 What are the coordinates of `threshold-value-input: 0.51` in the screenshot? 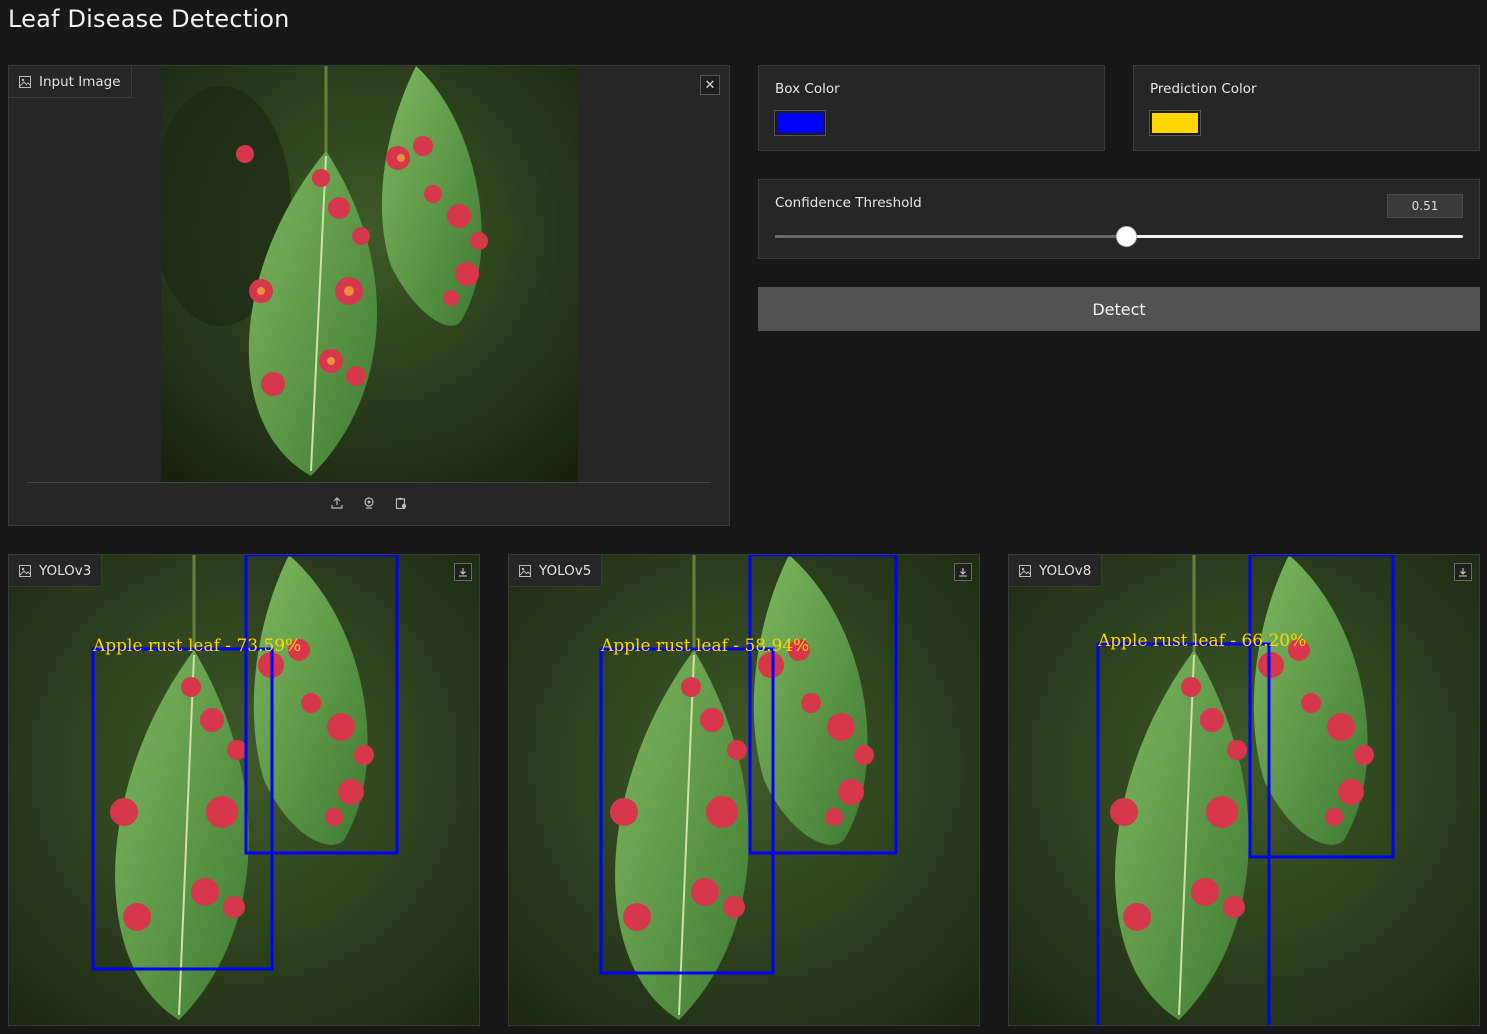 It's located at (1425, 206).